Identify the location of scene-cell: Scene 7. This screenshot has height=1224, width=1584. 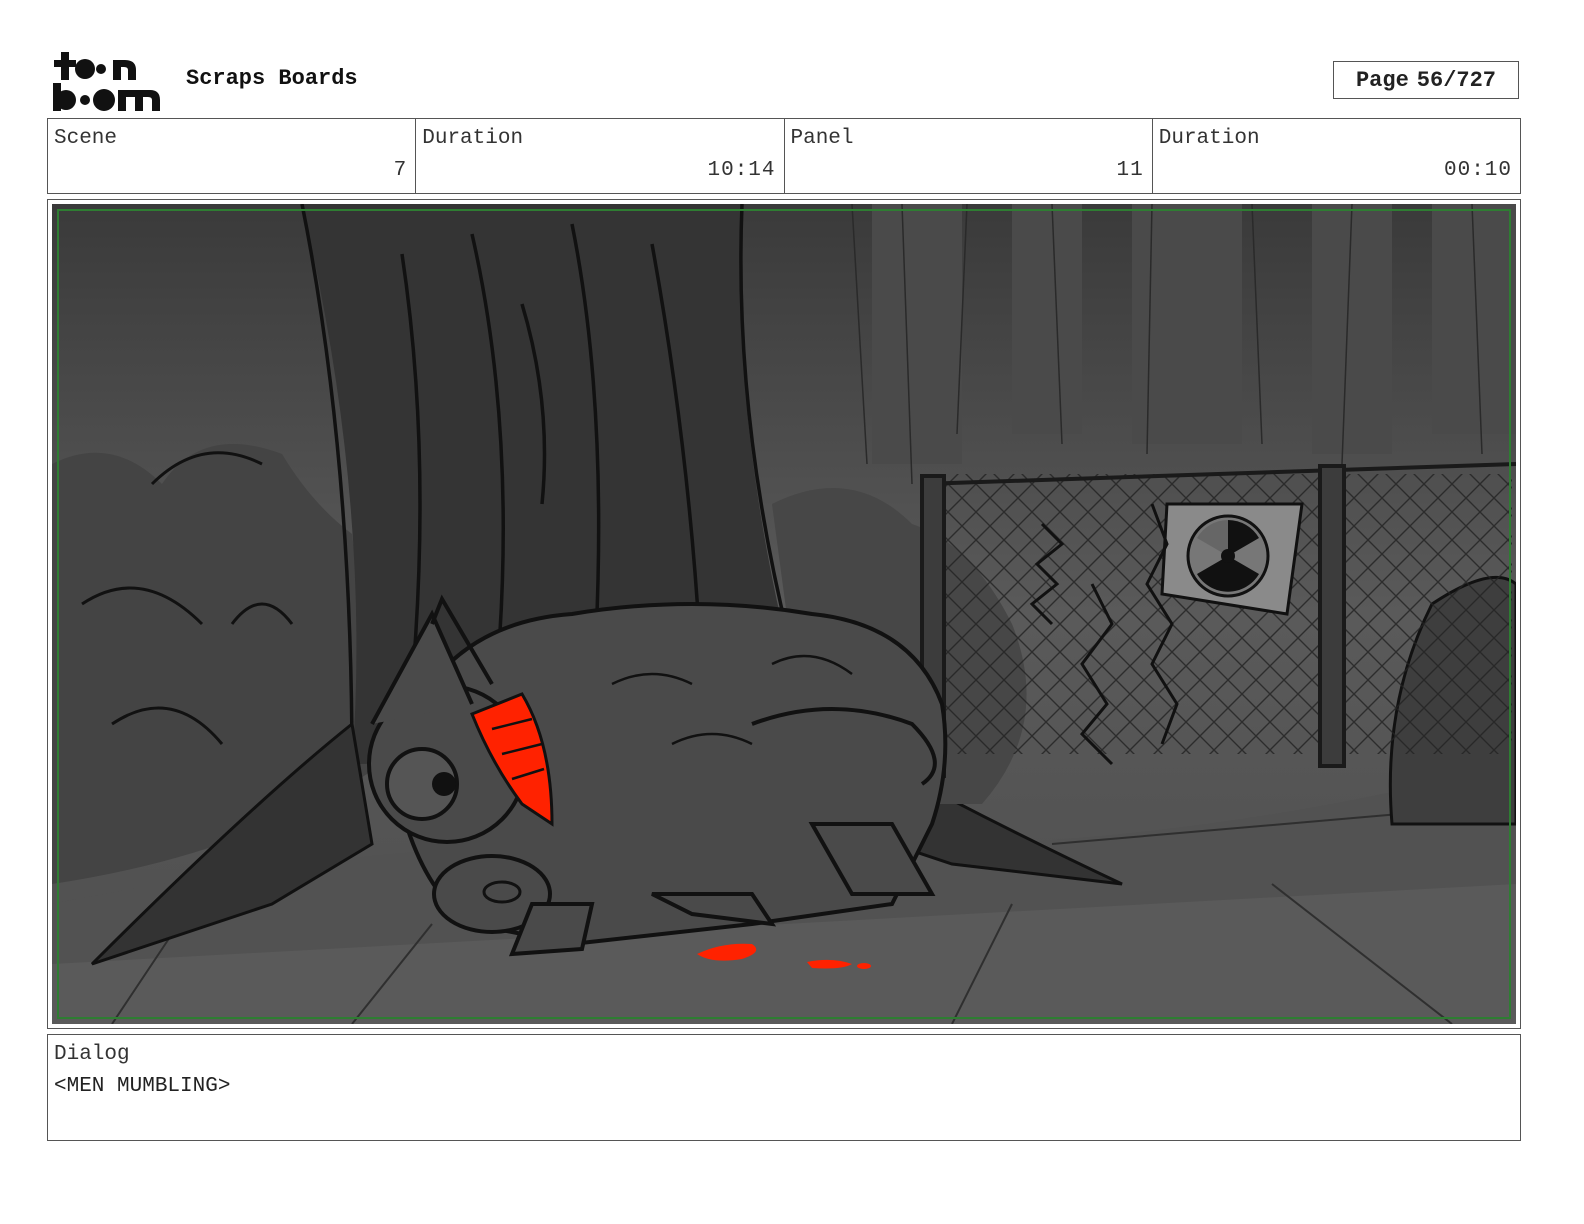
(232, 156).